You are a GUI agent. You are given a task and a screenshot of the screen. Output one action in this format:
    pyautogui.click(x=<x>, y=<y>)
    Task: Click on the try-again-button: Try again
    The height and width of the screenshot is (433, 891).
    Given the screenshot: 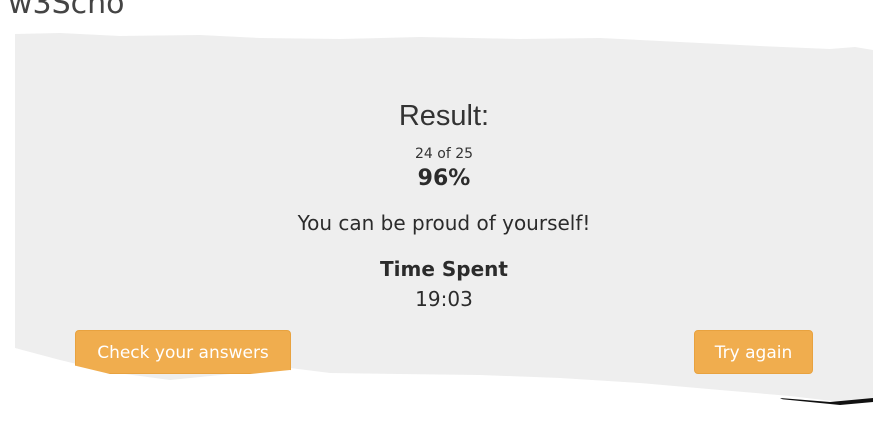 What is the action you would take?
    pyautogui.click(x=753, y=352)
    